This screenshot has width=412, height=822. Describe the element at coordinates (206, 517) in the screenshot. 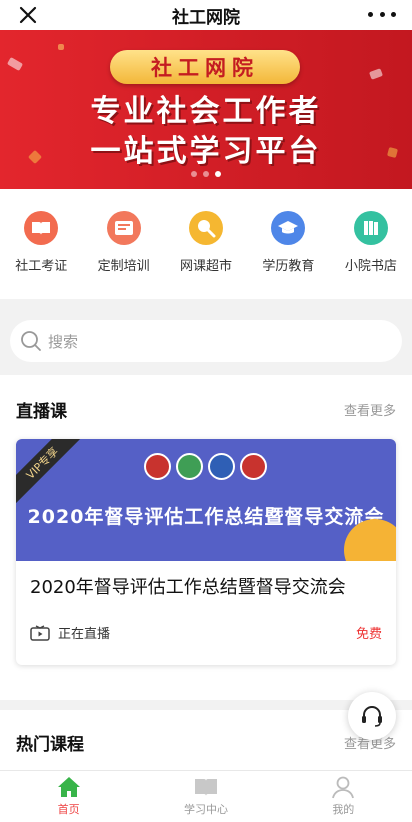

I see `cover-headline: 2020年督导评估工作总结暨督导交流会` at that location.